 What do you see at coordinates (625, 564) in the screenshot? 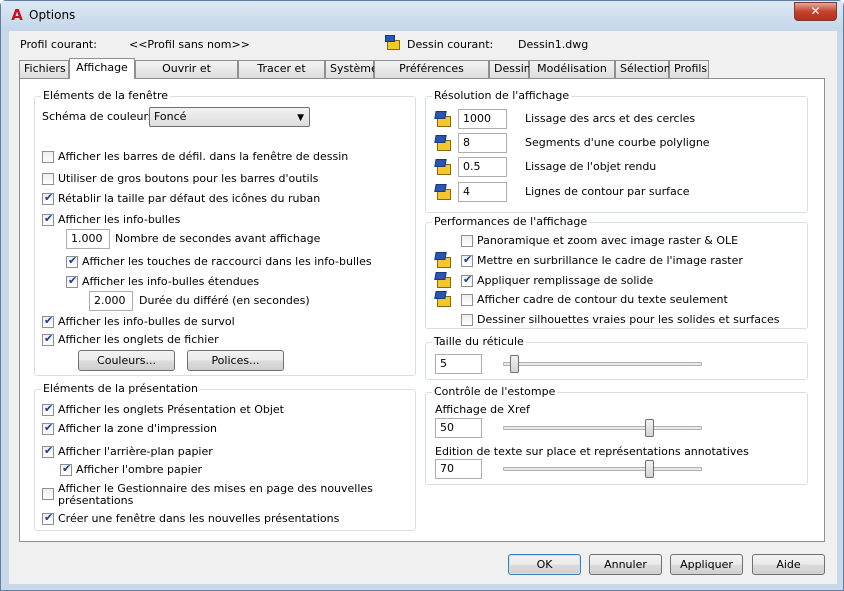
I see `cancel-button: Annuler` at bounding box center [625, 564].